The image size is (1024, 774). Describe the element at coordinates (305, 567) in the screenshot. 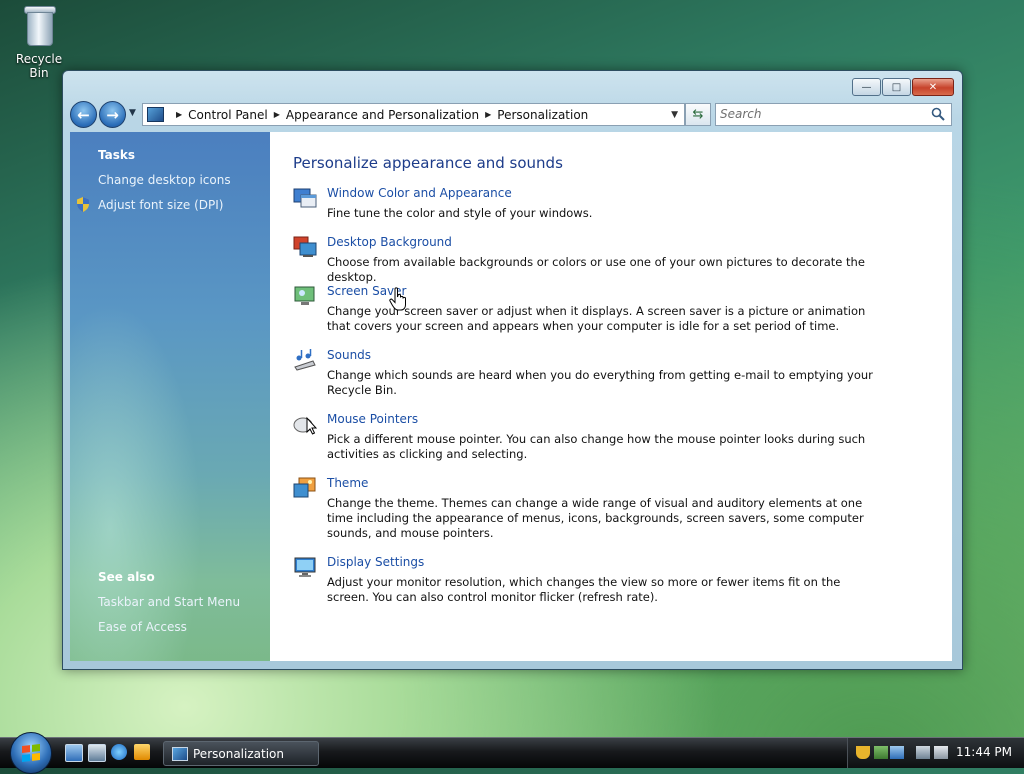

I see `display-settings-icon` at that location.